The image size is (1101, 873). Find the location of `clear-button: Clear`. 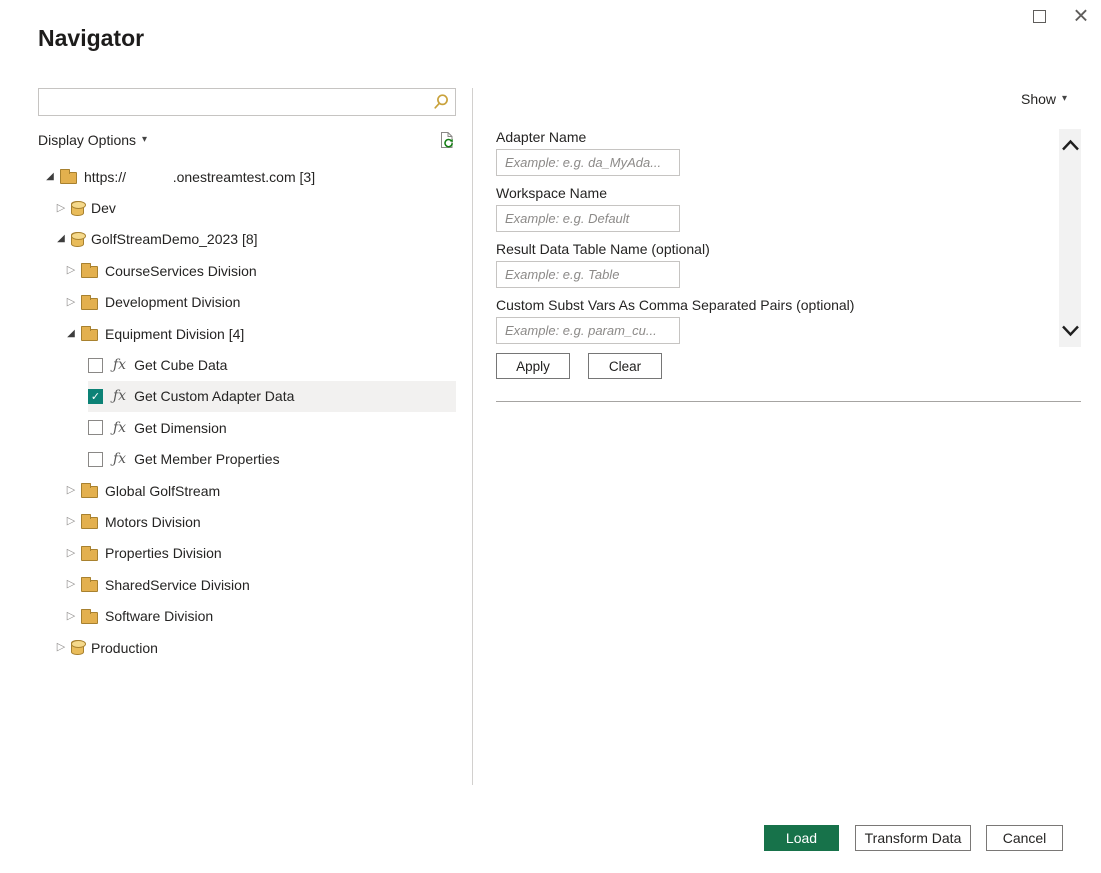

clear-button: Clear is located at coordinates (625, 366).